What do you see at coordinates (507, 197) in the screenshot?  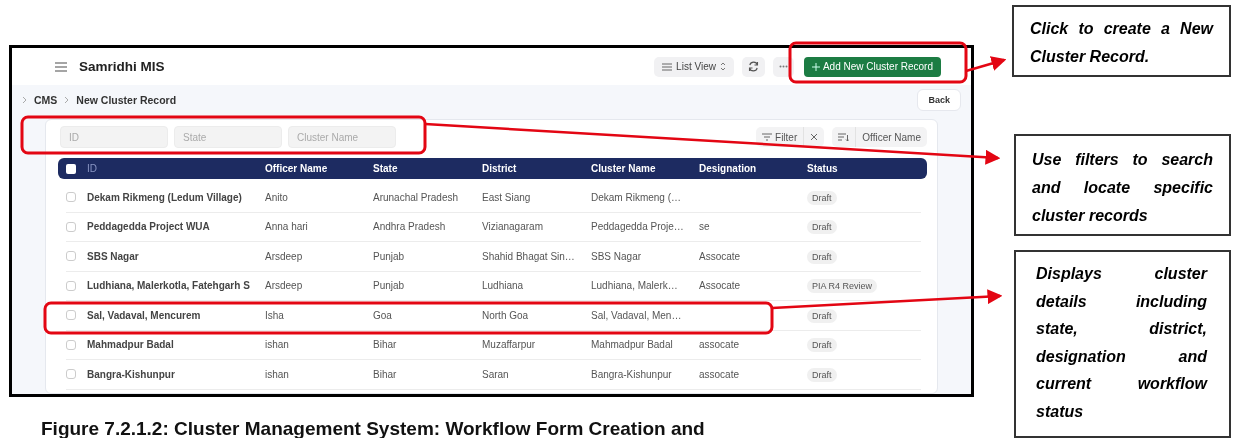 I see `table-cell-text: East Siang` at bounding box center [507, 197].